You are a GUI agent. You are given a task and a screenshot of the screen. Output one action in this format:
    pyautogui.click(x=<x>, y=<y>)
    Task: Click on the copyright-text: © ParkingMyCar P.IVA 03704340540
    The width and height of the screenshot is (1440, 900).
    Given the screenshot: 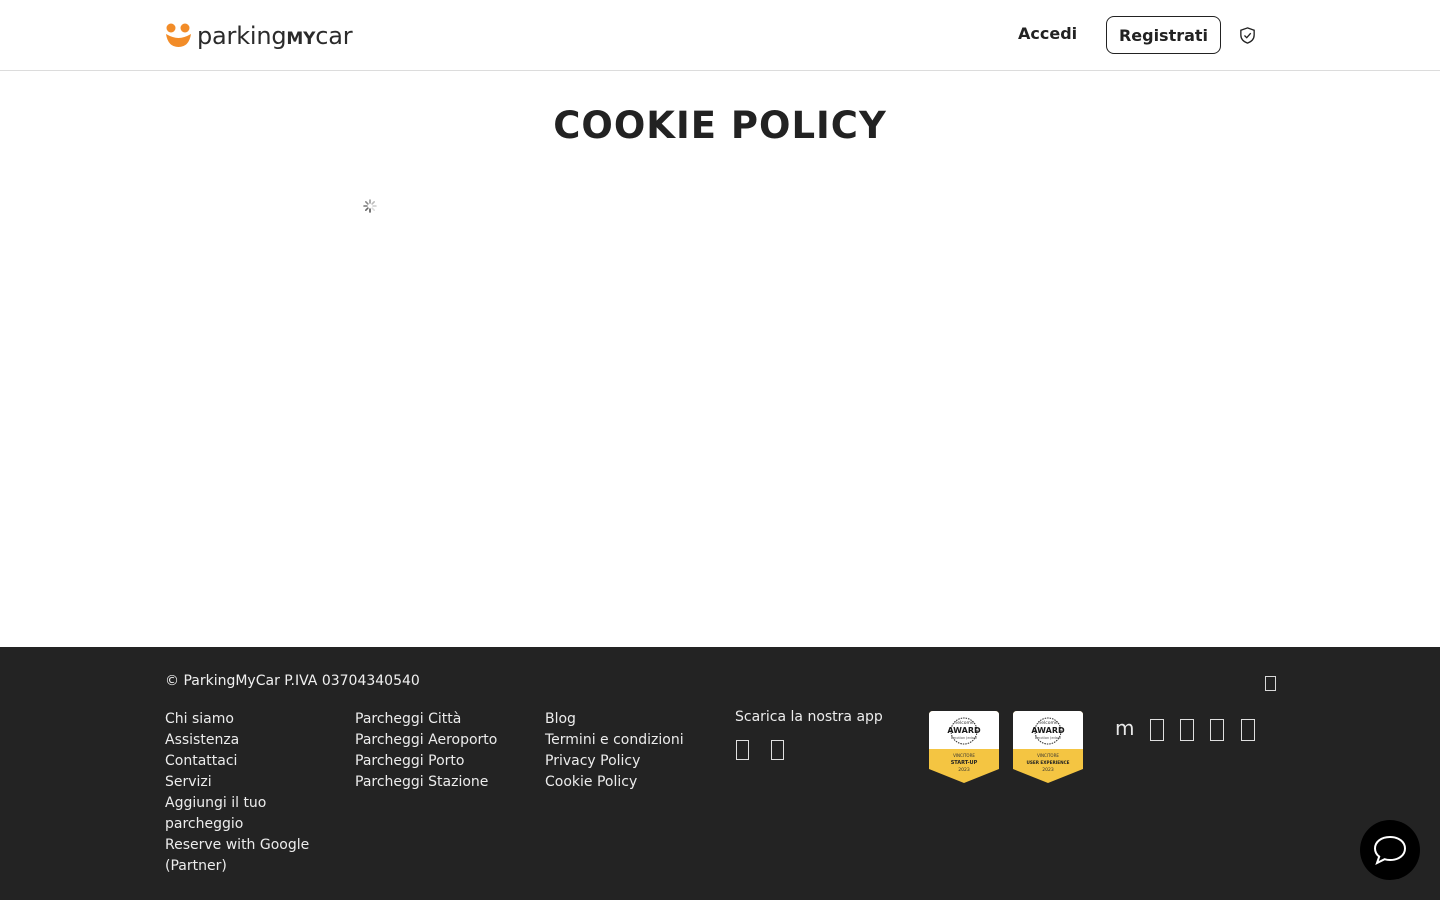 What is the action you would take?
    pyautogui.click(x=292, y=681)
    